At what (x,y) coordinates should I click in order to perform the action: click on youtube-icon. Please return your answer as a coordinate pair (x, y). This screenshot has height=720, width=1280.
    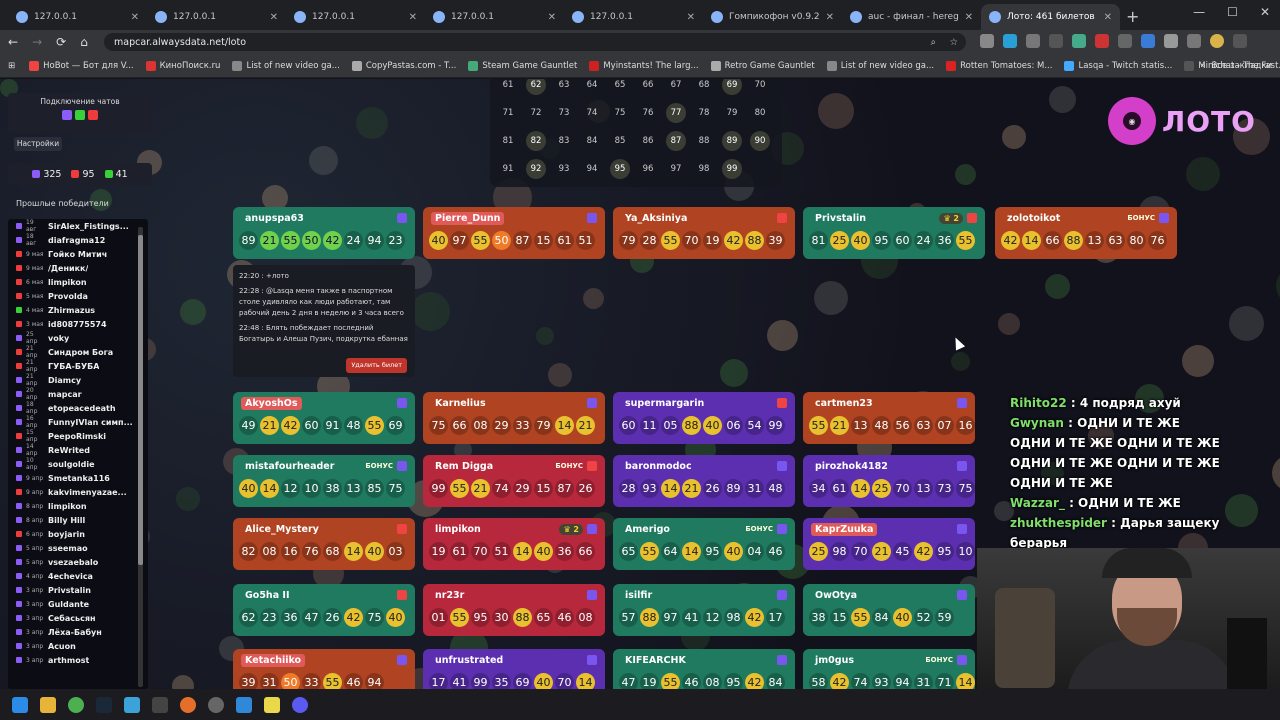
    Looking at the image, I should click on (93, 115).